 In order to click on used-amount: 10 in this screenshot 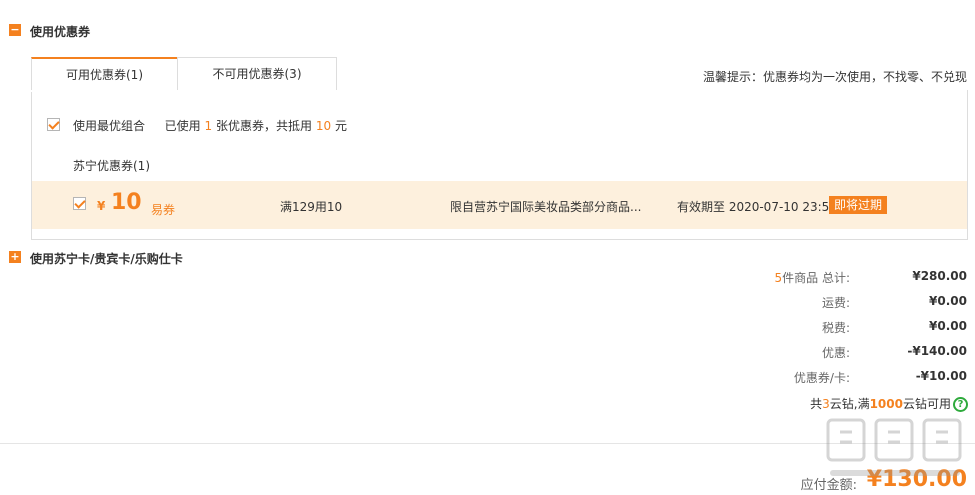, I will do `click(323, 126)`.